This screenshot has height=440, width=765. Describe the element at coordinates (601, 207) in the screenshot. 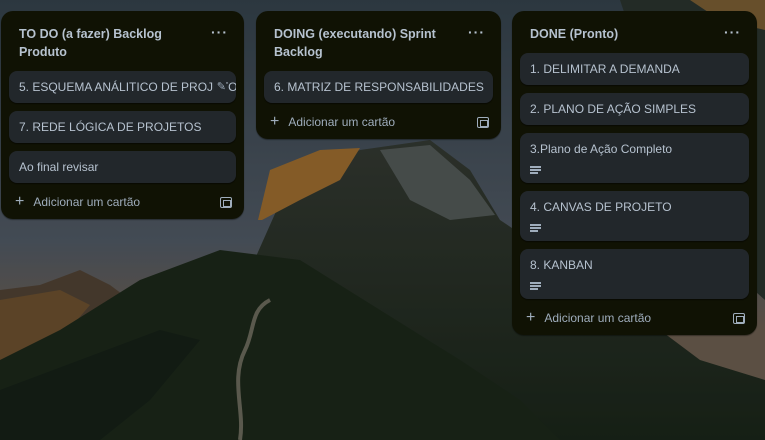

I see `card-title: 4. CANVAS DE PROJETO` at that location.